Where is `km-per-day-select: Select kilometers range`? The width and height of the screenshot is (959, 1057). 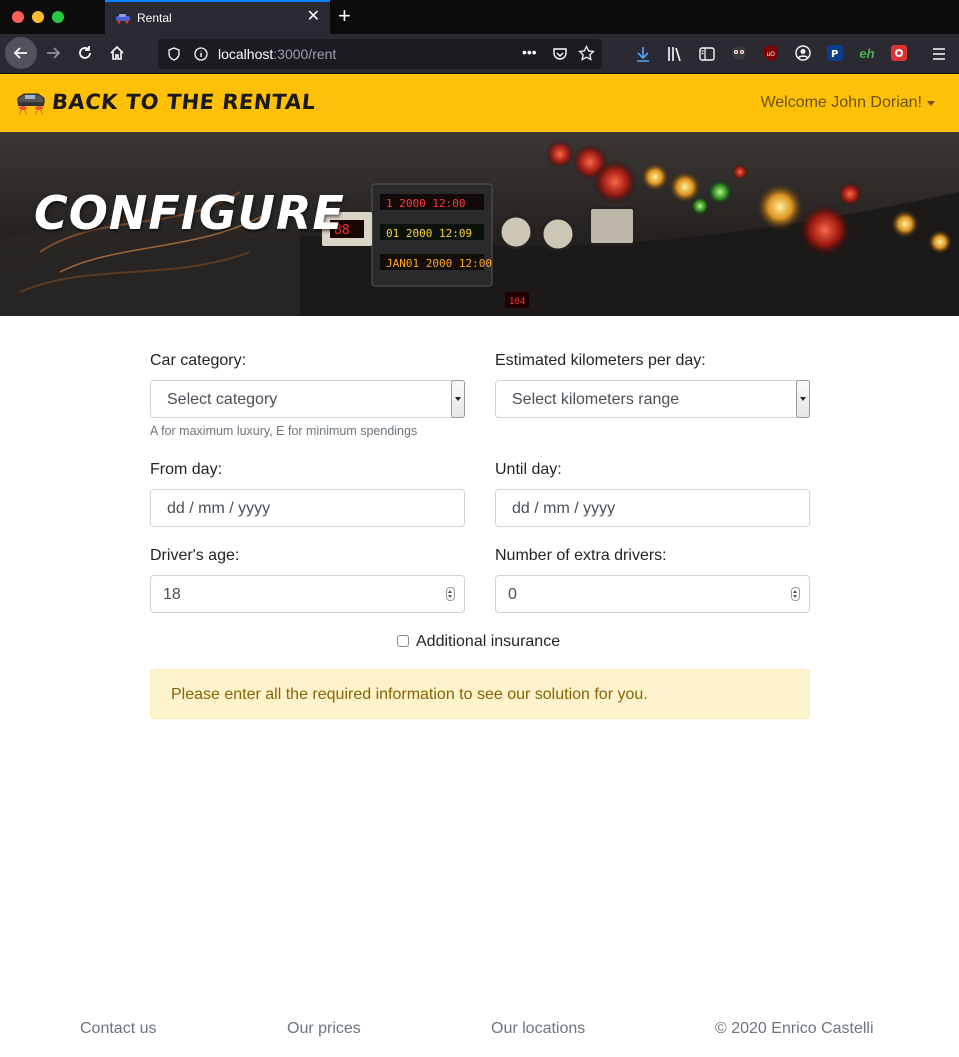
km-per-day-select: Select kilometers range is located at coordinates (652, 399).